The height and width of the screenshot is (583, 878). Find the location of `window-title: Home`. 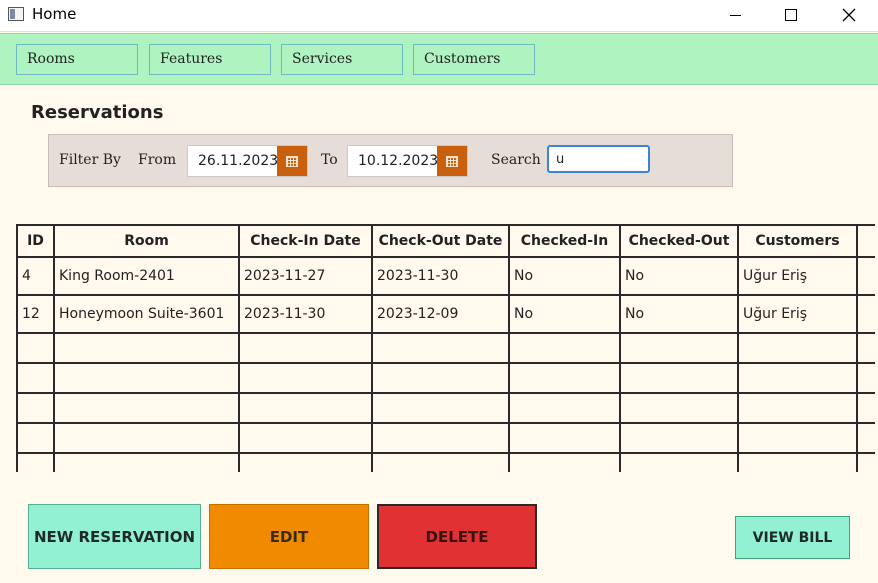

window-title: Home is located at coordinates (54, 14).